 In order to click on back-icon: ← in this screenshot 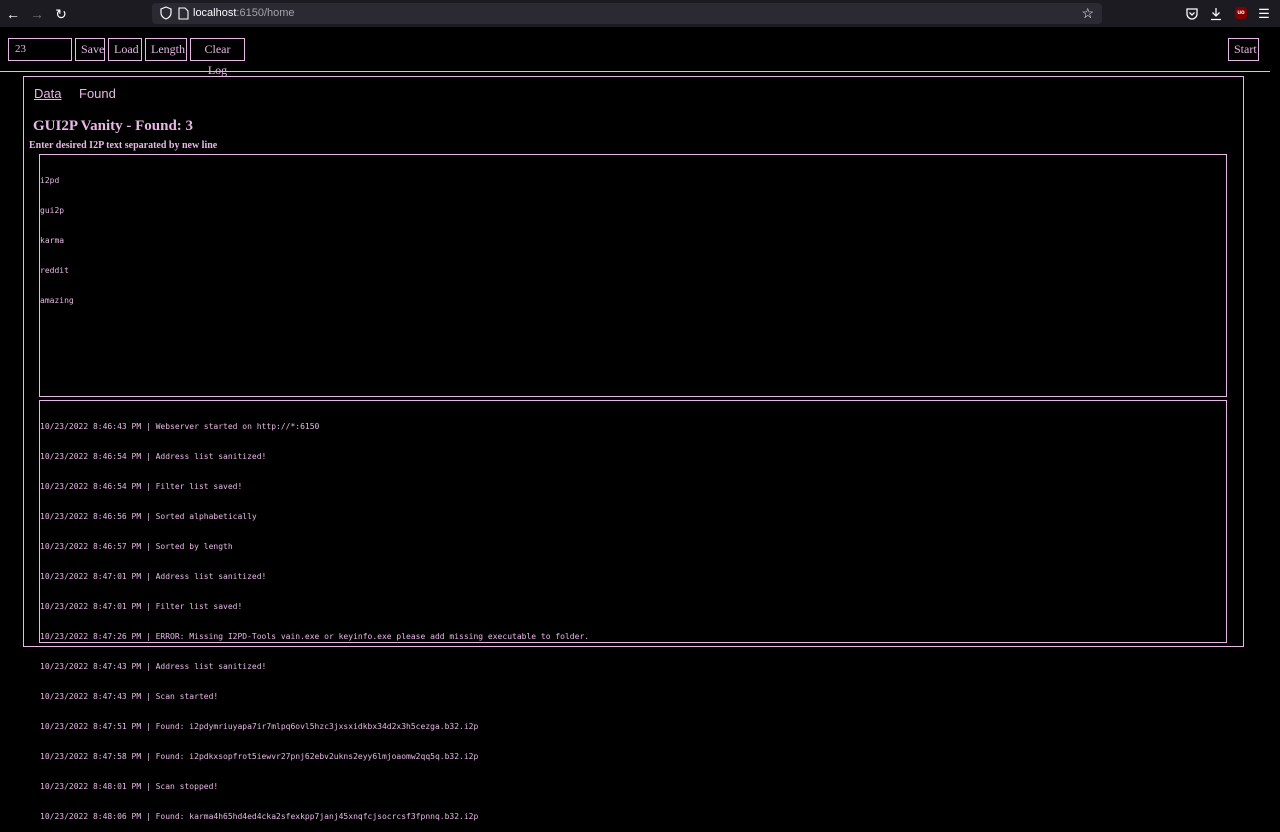, I will do `click(13, 14)`.